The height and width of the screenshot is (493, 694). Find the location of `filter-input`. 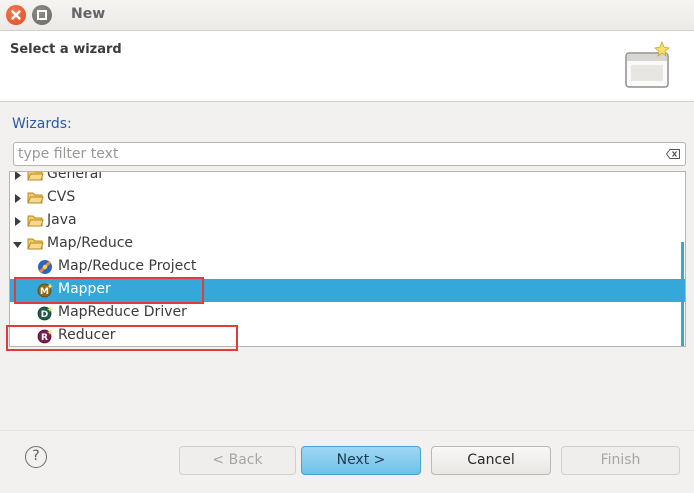

filter-input is located at coordinates (338, 154).